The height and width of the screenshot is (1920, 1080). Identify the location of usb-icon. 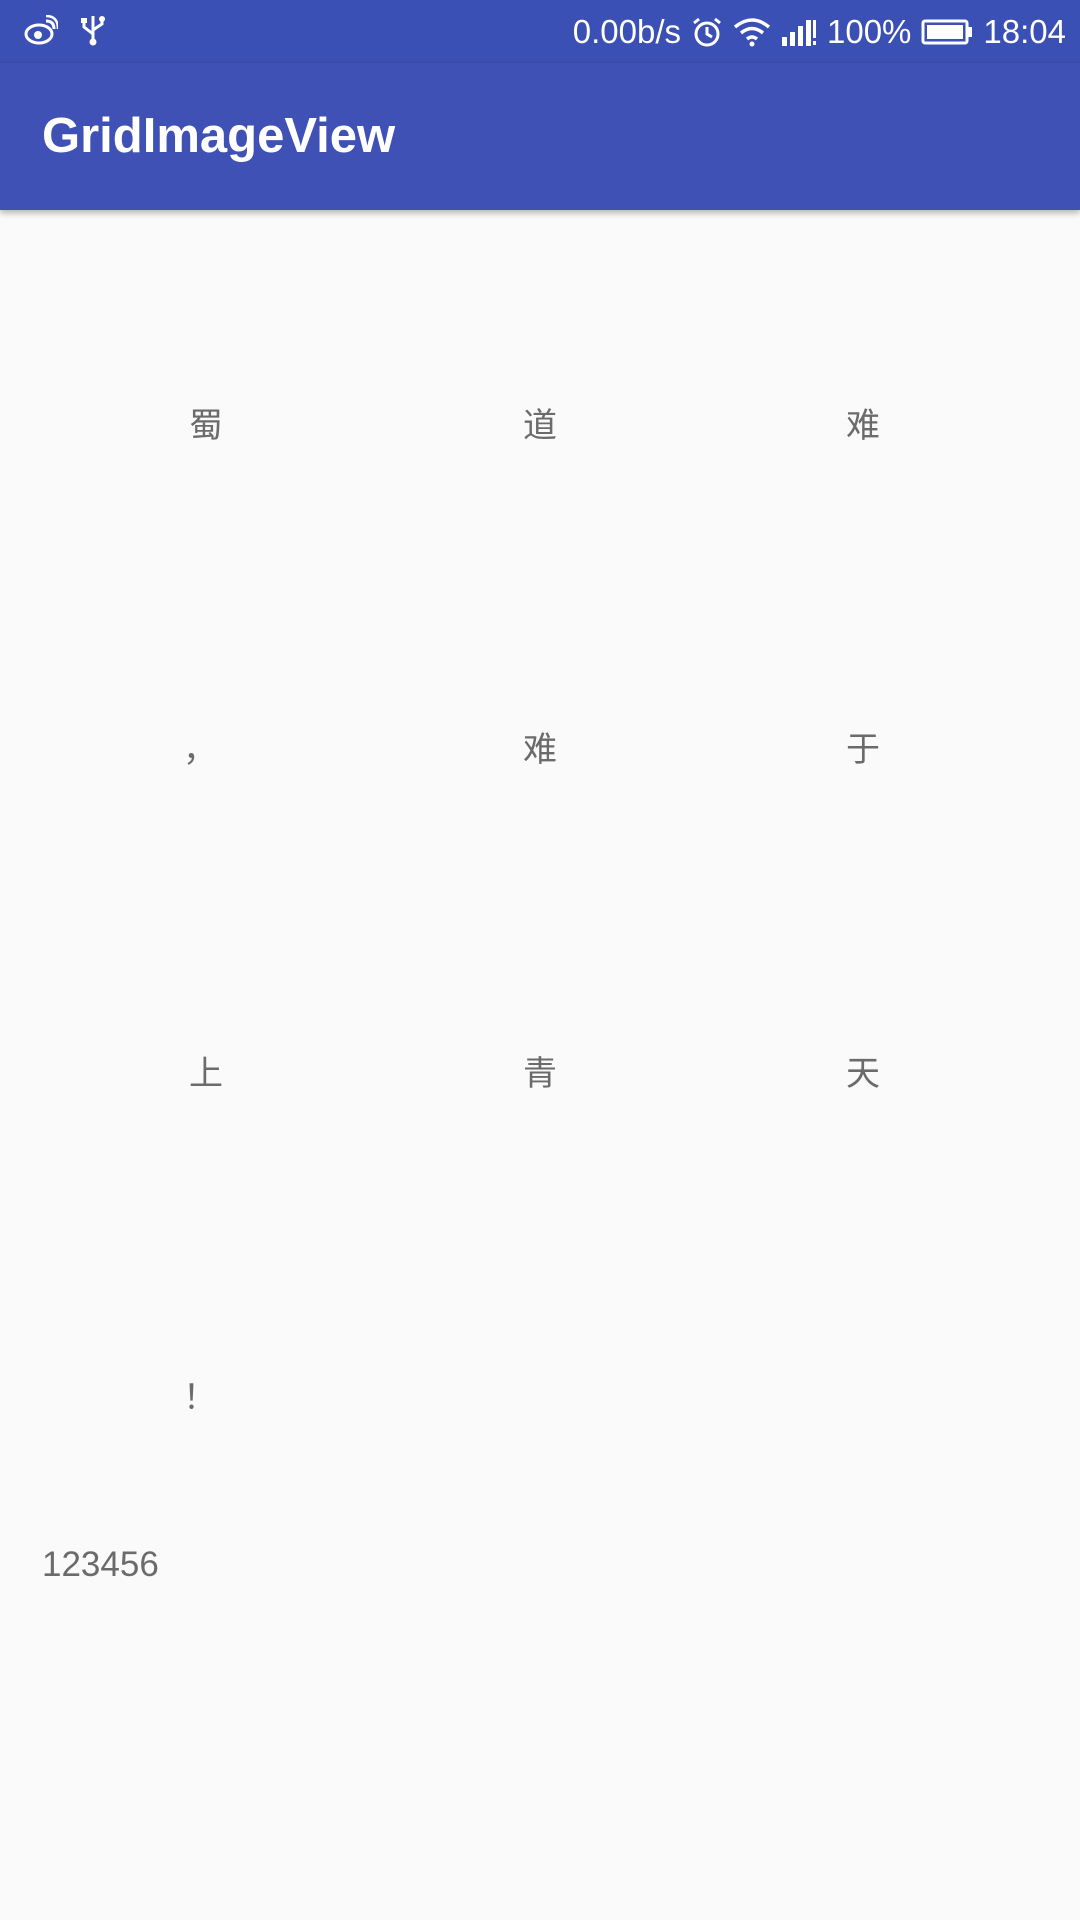
(93, 30).